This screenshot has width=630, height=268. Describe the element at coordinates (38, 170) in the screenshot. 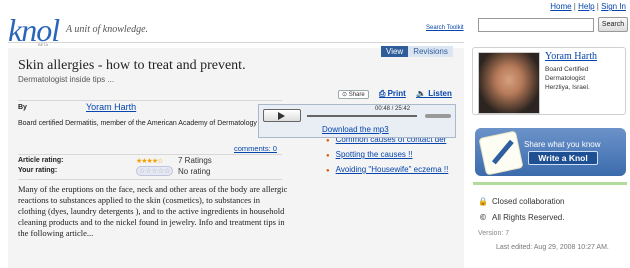

I see `your-rating-label: Your rating:` at that location.